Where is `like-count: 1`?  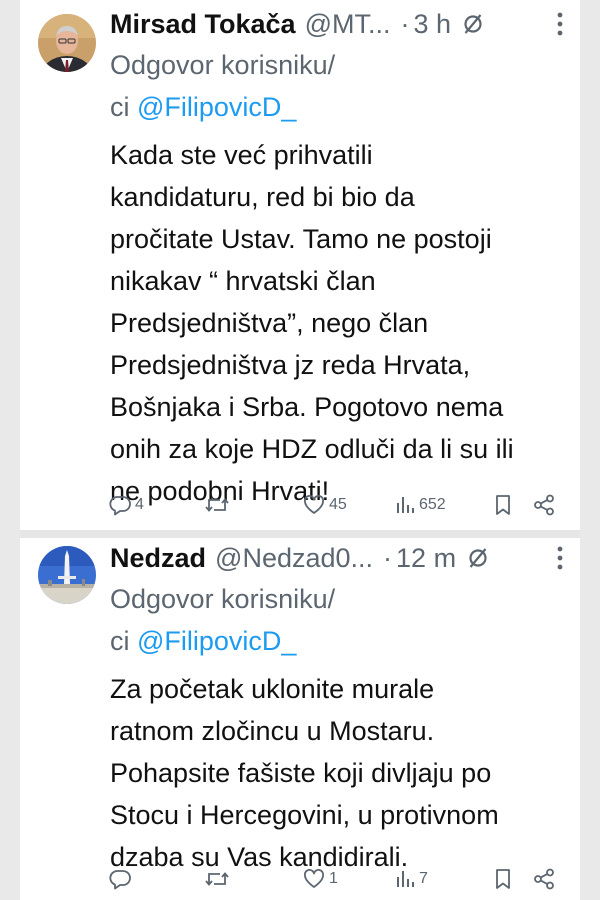 like-count: 1 is located at coordinates (333, 878).